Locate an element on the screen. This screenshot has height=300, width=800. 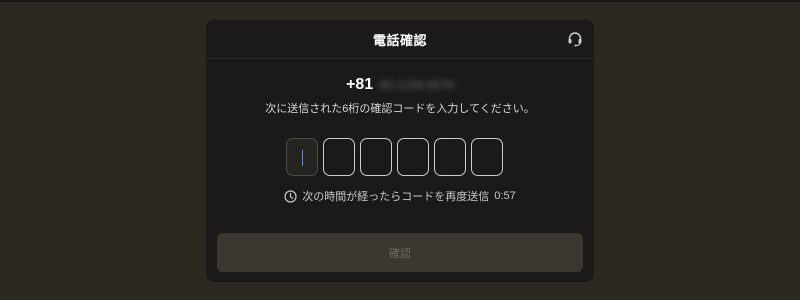
clock-icon is located at coordinates (290, 196).